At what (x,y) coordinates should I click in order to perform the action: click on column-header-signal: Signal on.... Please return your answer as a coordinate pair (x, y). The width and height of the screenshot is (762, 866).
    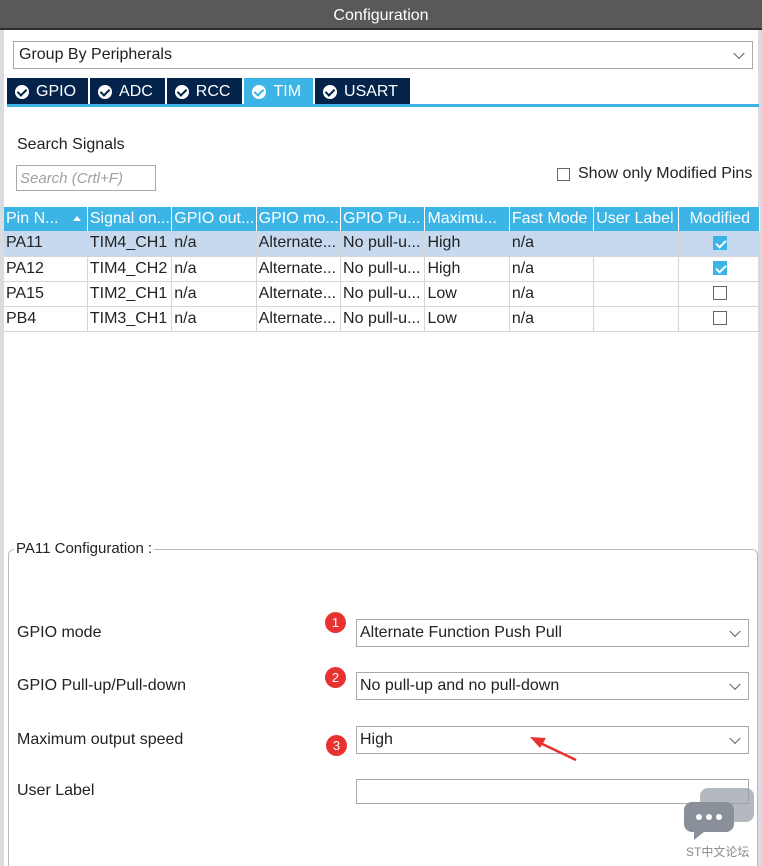
    Looking at the image, I should click on (130, 219).